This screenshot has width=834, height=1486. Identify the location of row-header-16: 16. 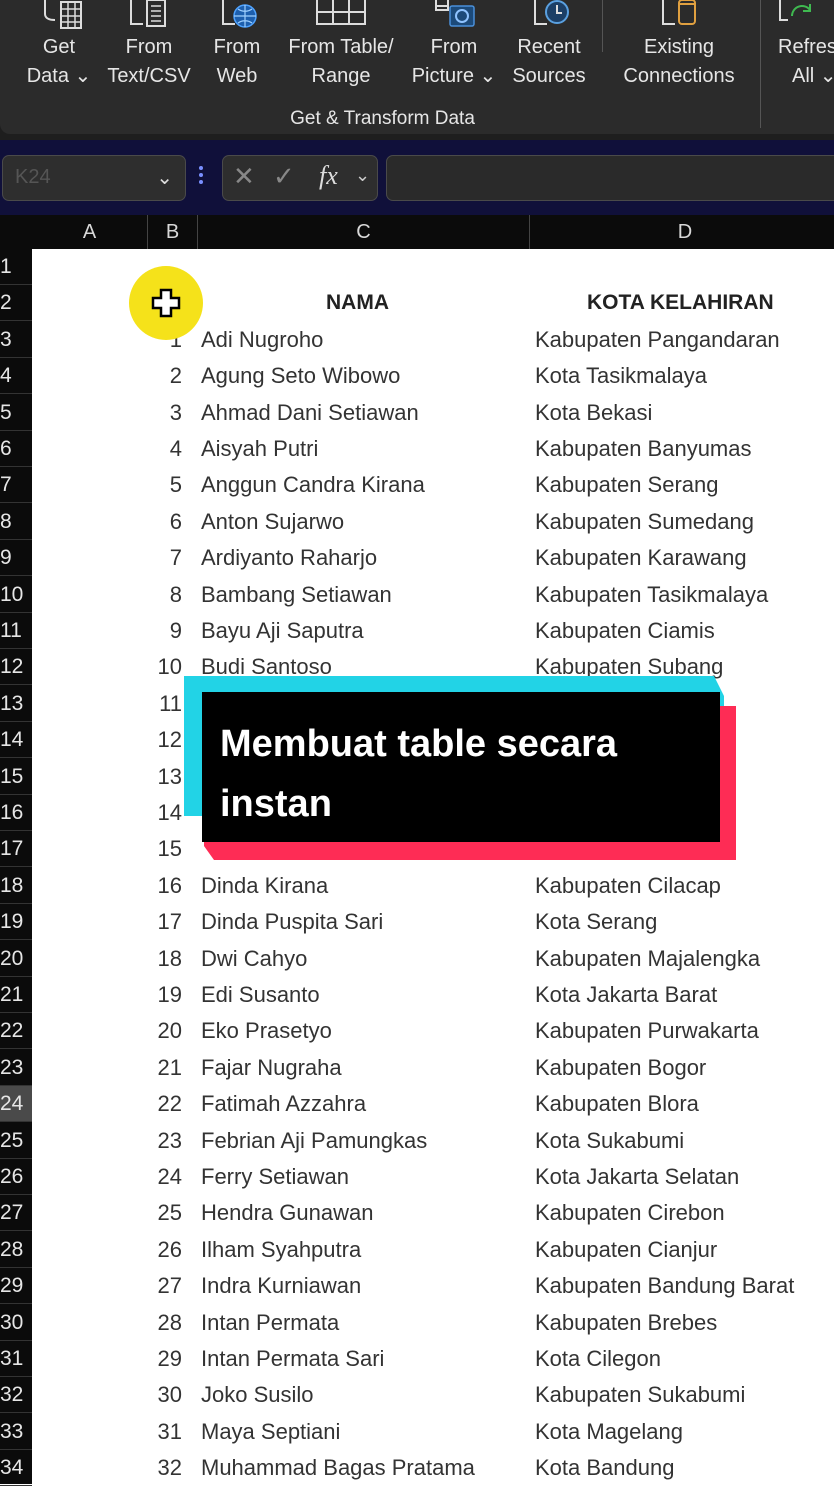
(16, 813).